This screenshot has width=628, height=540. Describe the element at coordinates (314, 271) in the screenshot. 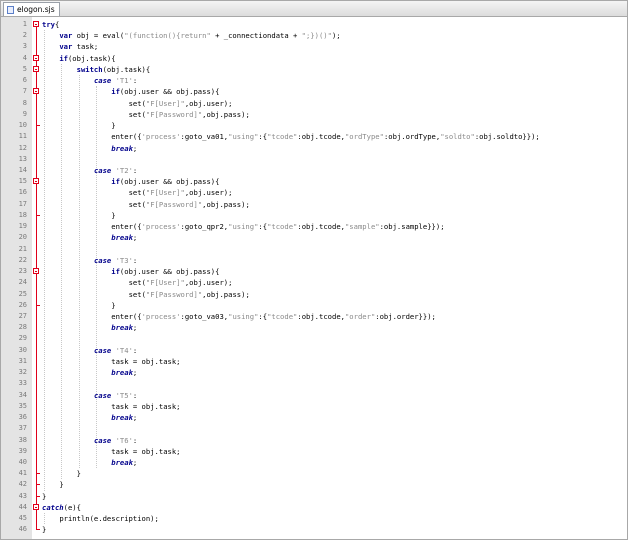

I see `code-line: 23 if(obj.user && obj.pass){` at that location.